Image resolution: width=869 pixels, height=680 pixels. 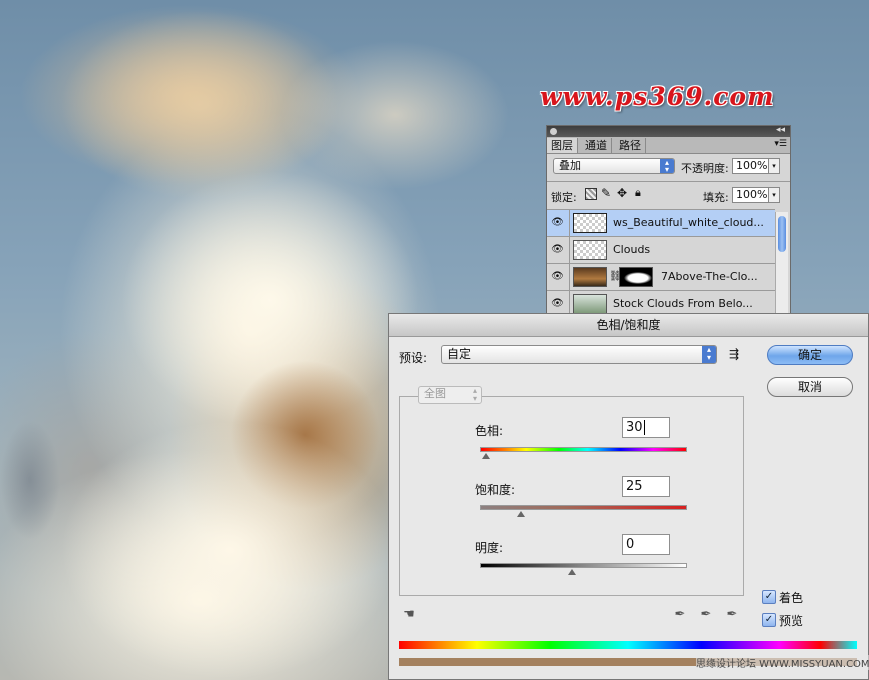 I want to click on hue-slider-handle, so click(x=486, y=456).